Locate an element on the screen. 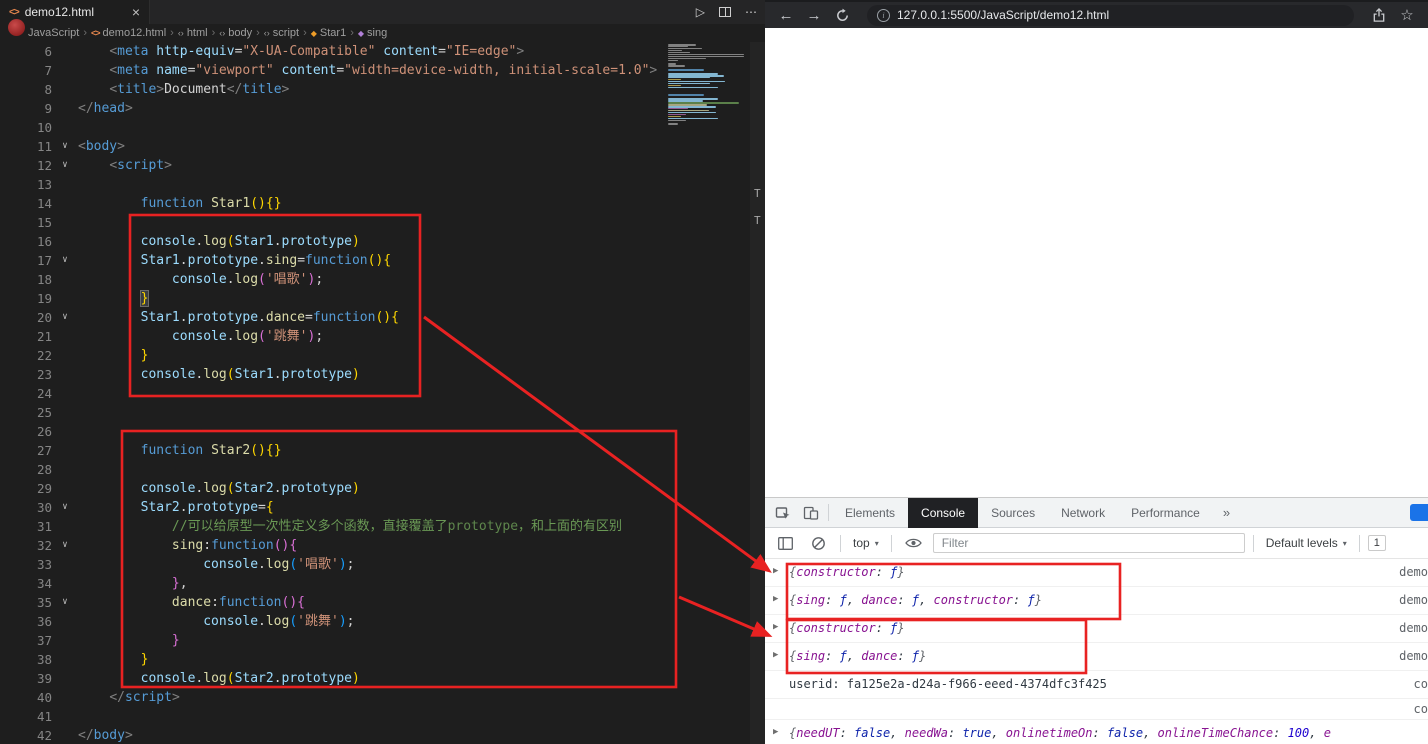  breadcrumb-item: <> demo12.html is located at coordinates (128, 33).